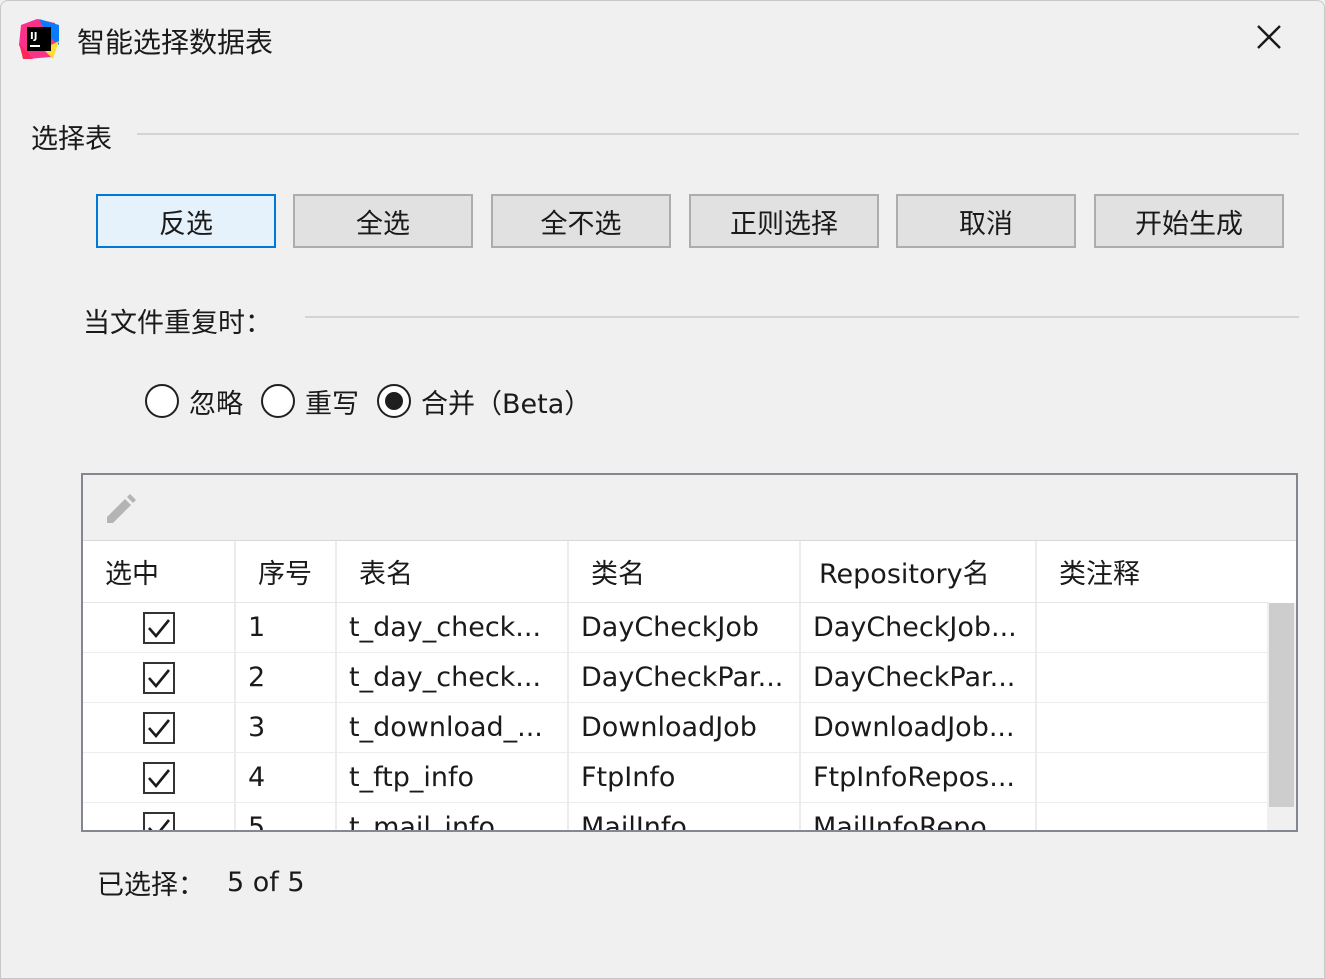 Image resolution: width=1325 pixels, height=979 pixels. I want to click on select-section-label: 选择表, so click(71, 139).